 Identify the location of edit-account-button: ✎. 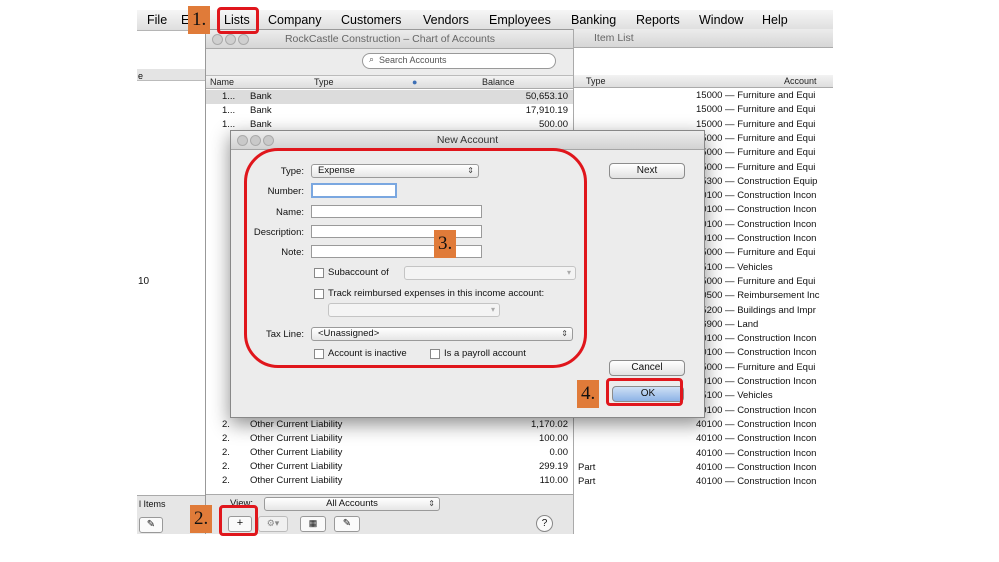
(347, 524).